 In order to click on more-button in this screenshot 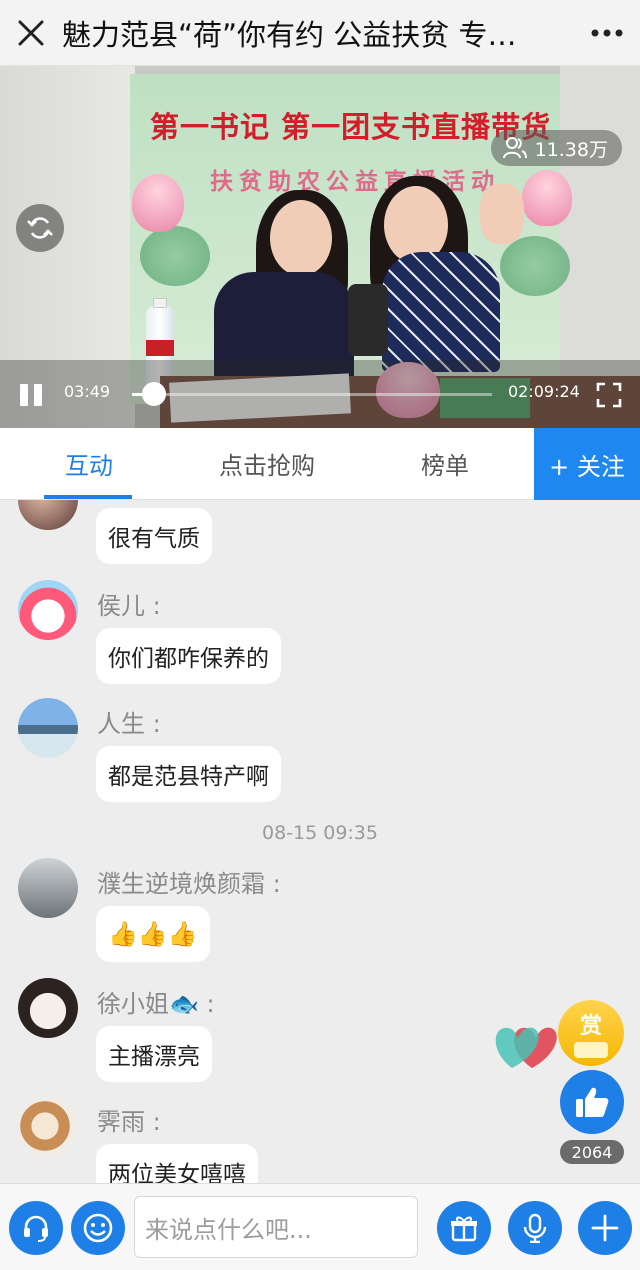, I will do `click(607, 33)`.